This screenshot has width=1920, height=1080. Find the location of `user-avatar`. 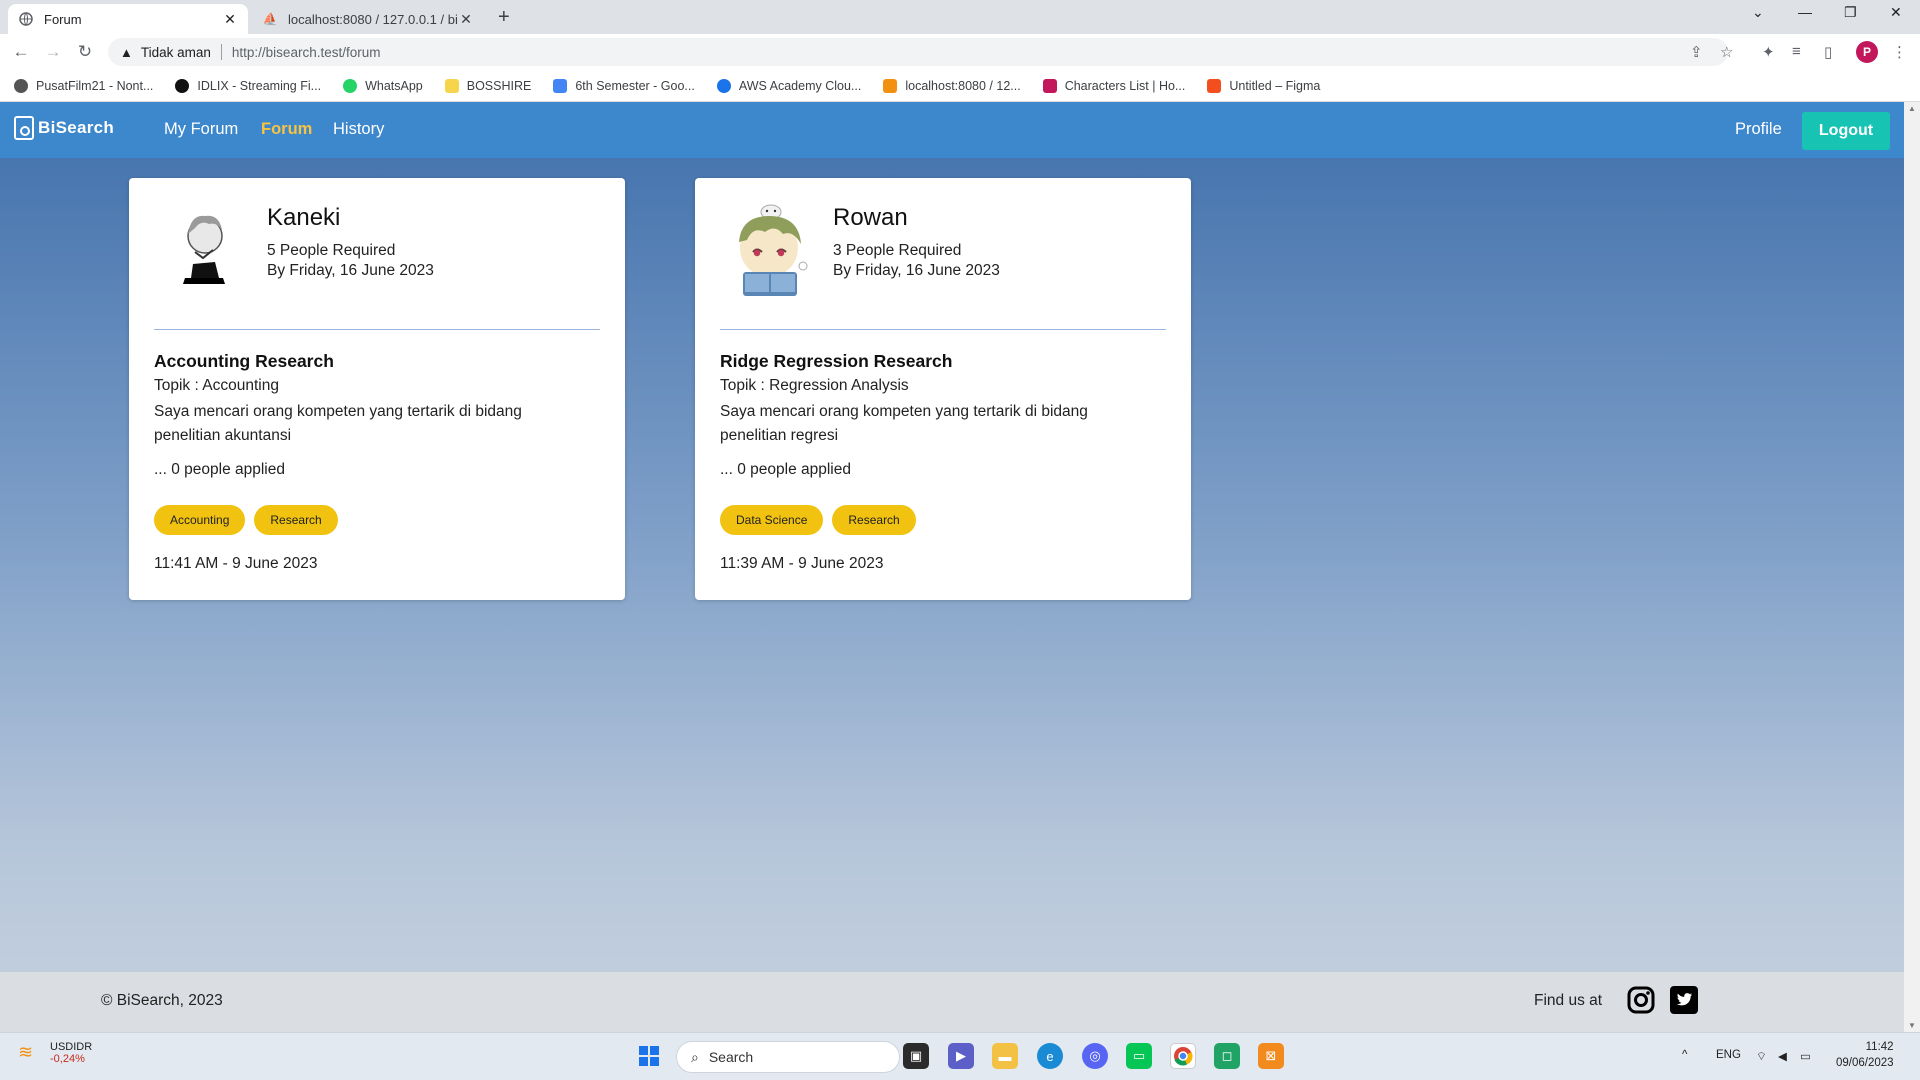

user-avatar is located at coordinates (204, 250).